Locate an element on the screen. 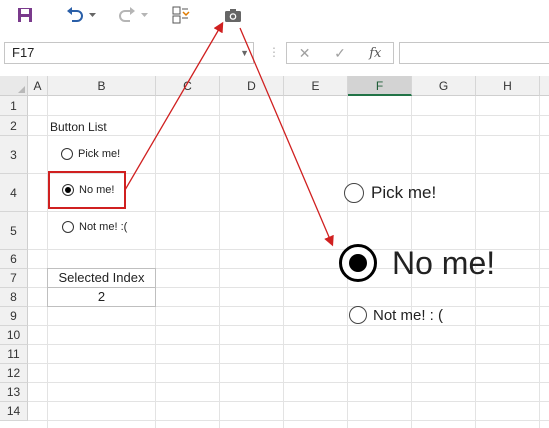  name-box-value: F17 is located at coordinates (23, 52).